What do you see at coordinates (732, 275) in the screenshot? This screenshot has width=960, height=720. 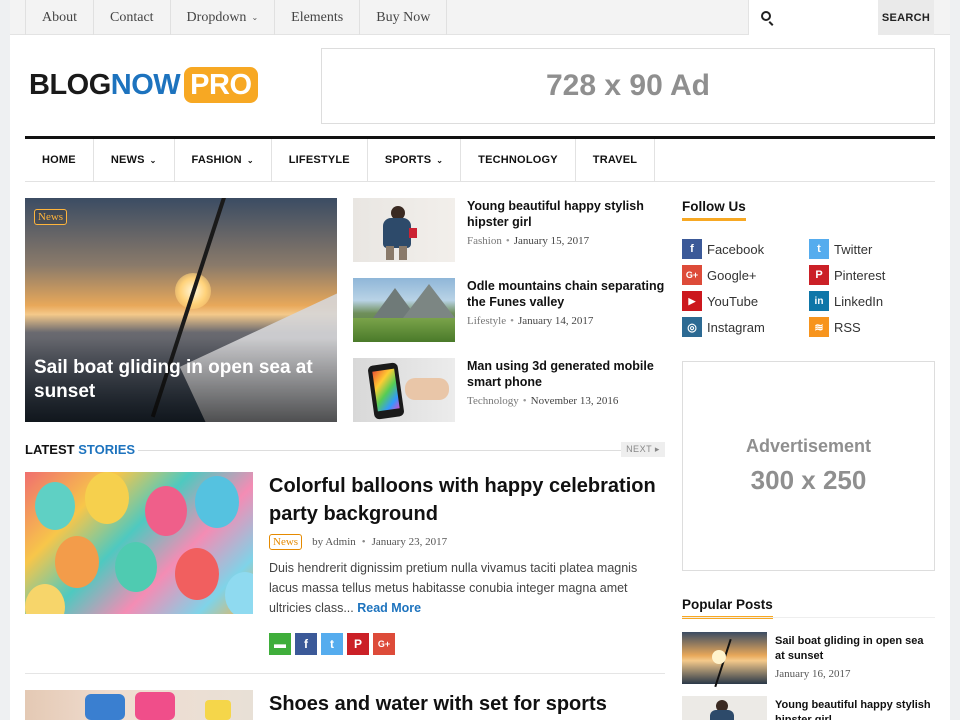 I see `follow-label: Google+` at bounding box center [732, 275].